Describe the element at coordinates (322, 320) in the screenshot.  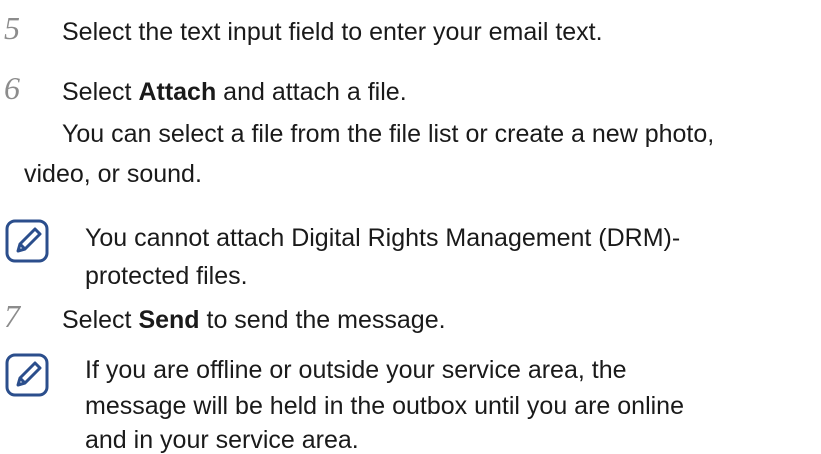
I see `step-7-post: to send the message.` at that location.